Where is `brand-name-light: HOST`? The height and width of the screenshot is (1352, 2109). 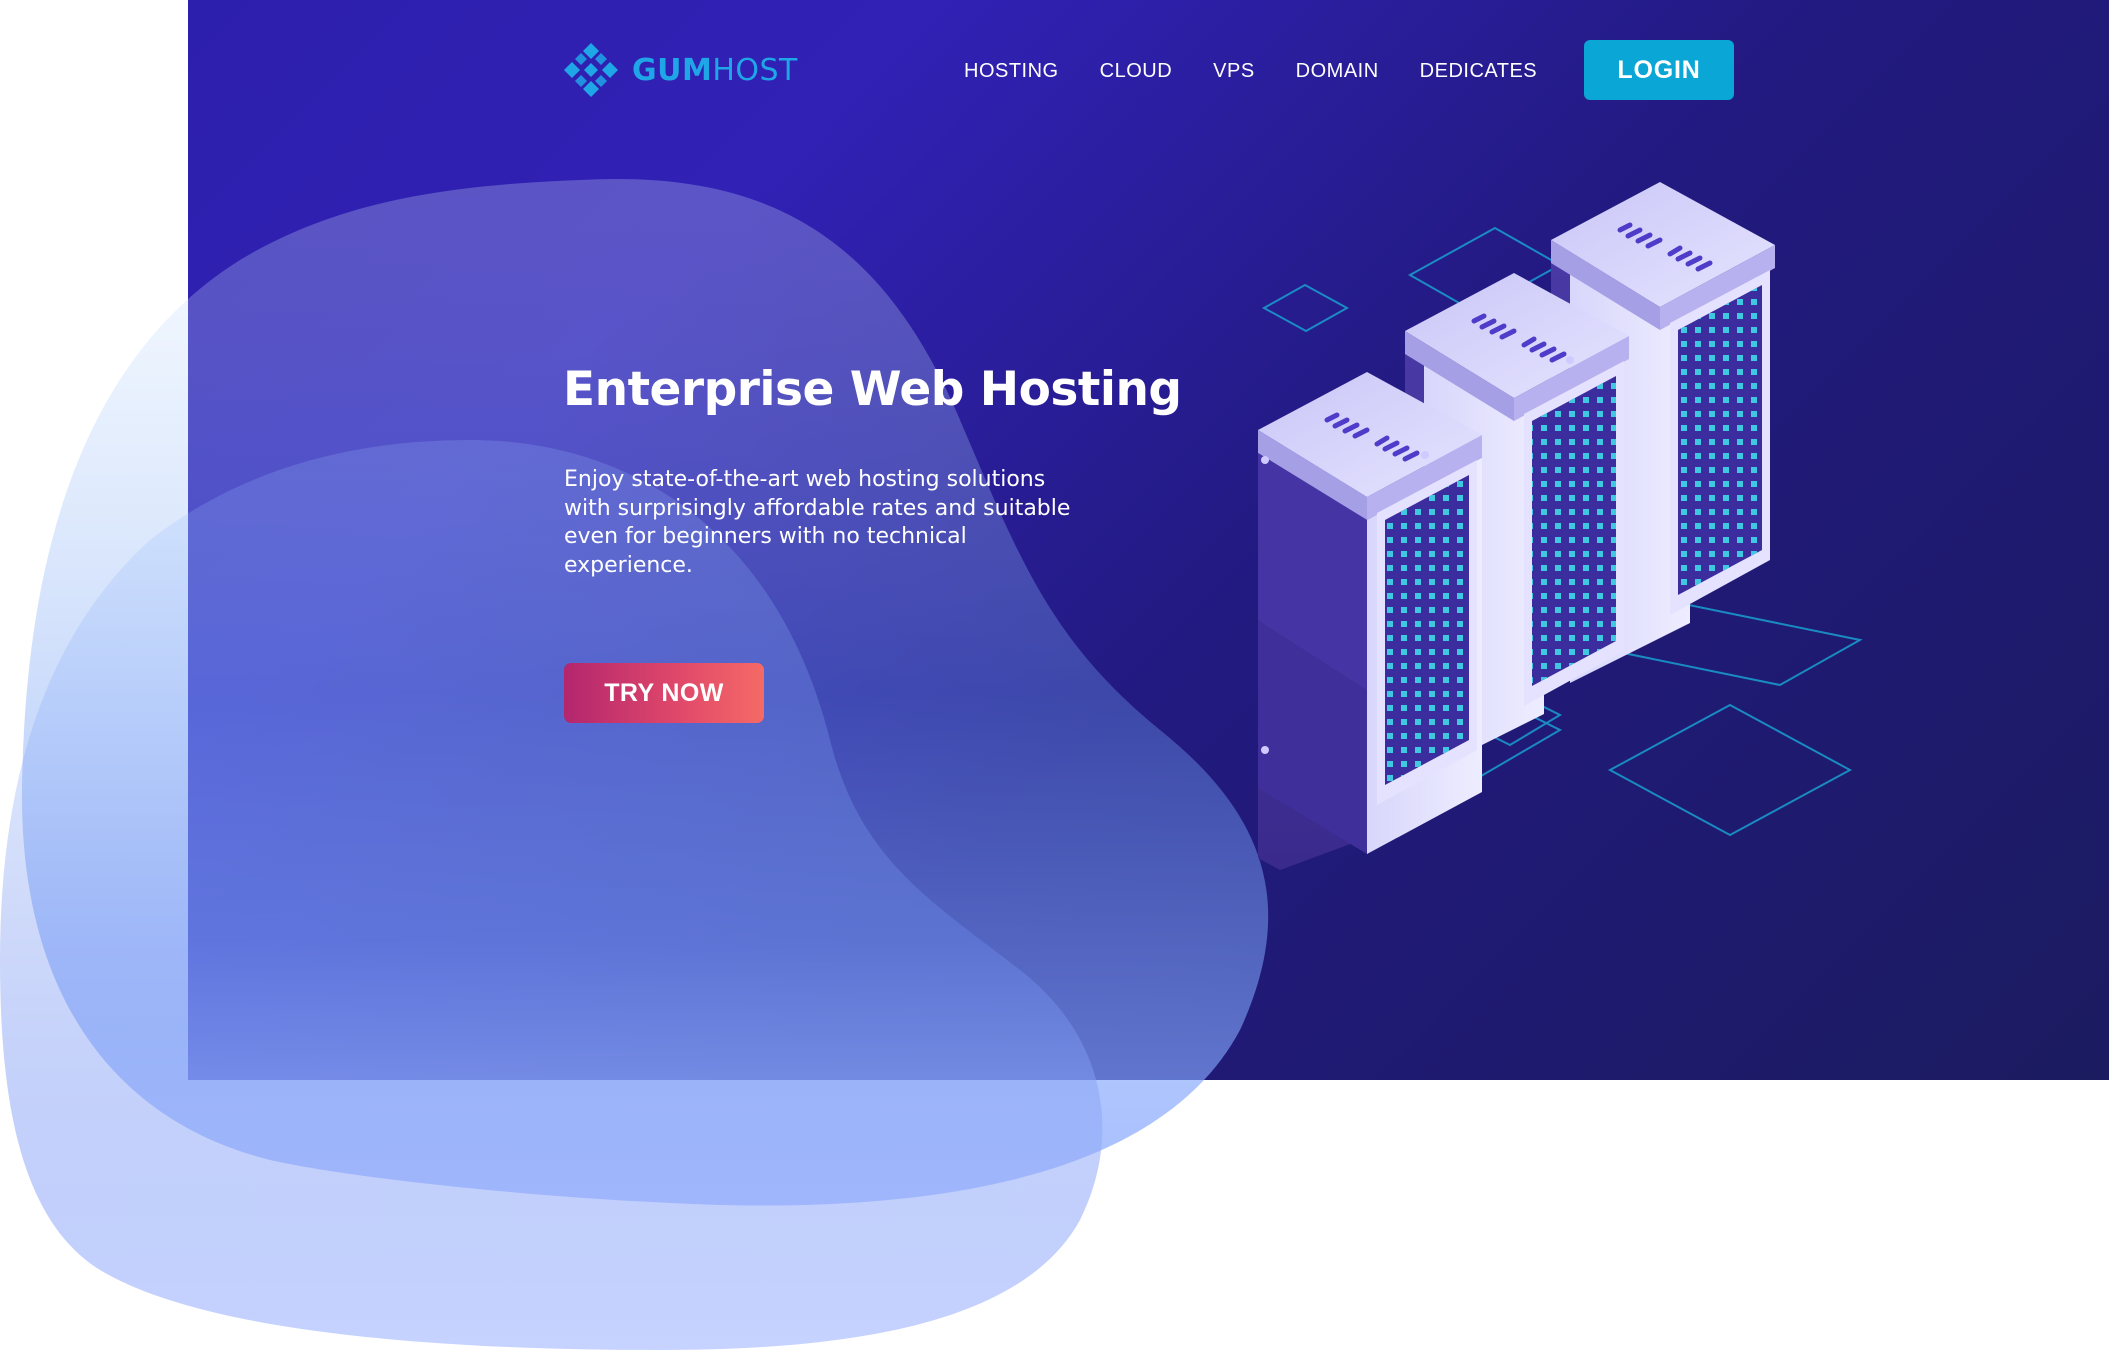
brand-name-light: HOST is located at coordinates (755, 70).